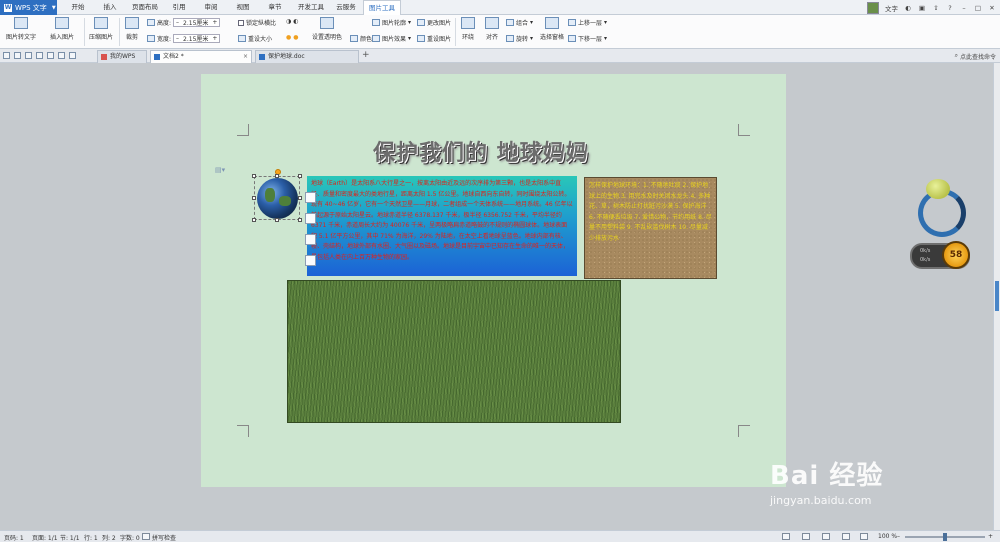 Image resolution: width=1000 pixels, height=542 pixels. Describe the element at coordinates (468, 29) in the screenshot. I see `wrap-button: 环绕` at that location.